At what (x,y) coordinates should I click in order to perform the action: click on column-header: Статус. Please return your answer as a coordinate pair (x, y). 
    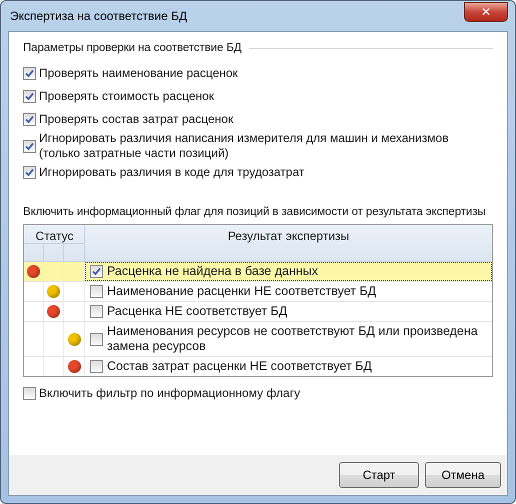
    Looking at the image, I should click on (54, 235).